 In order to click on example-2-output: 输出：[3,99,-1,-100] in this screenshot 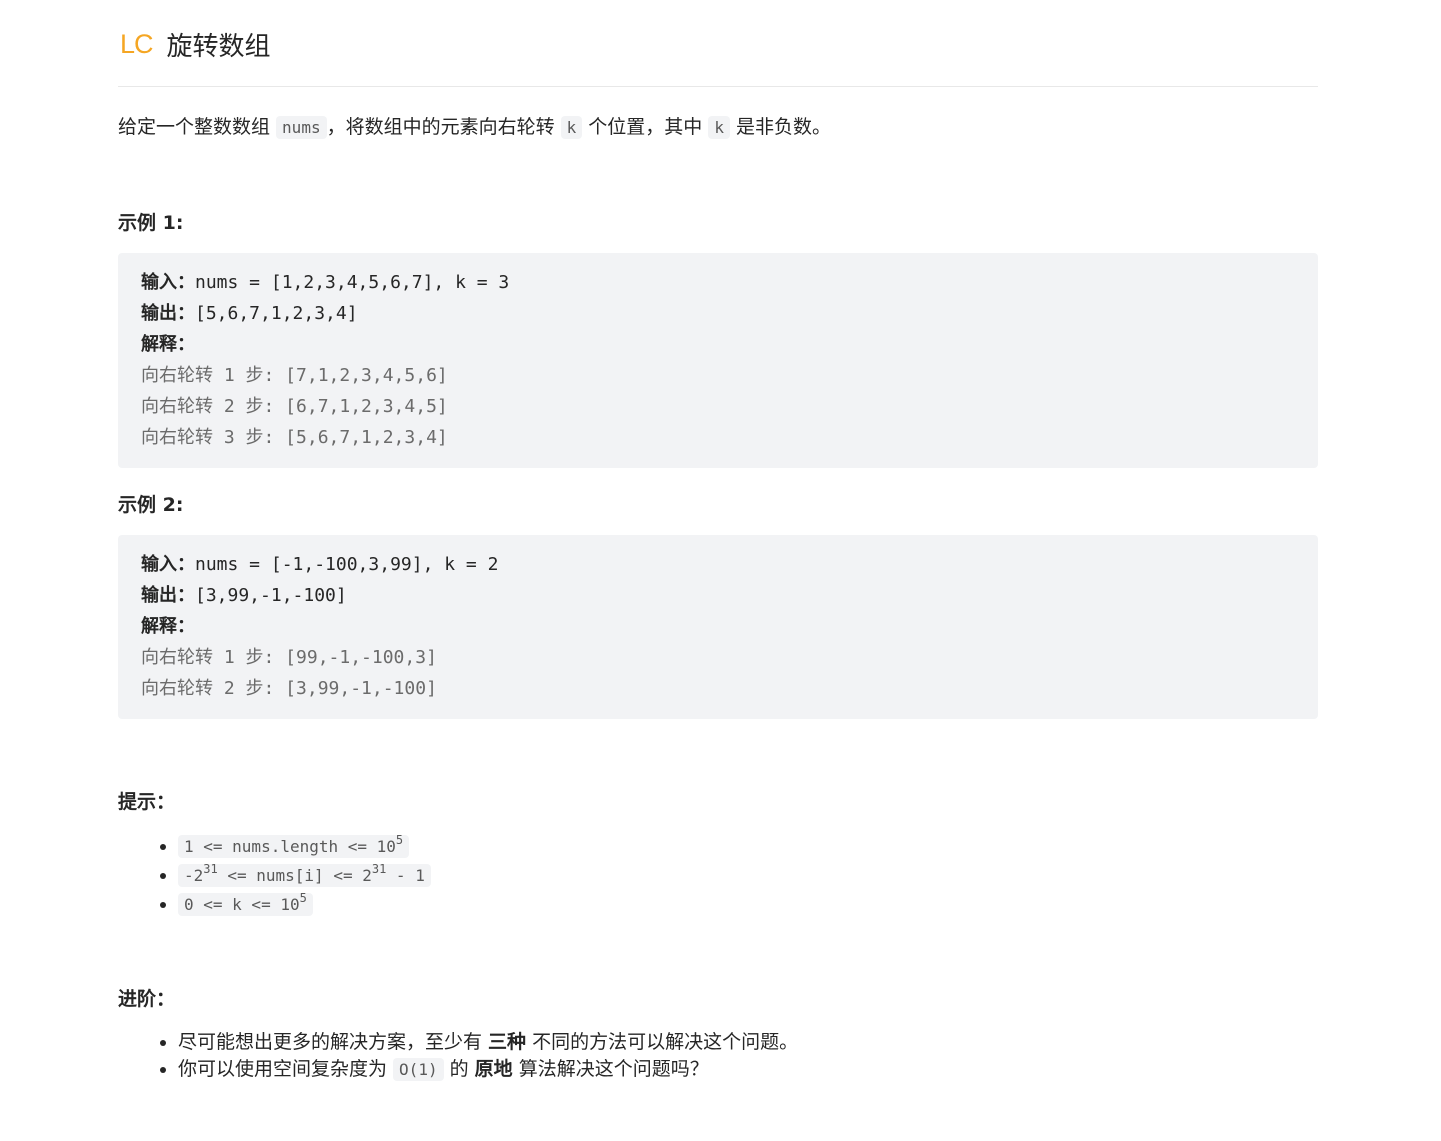, I will do `click(244, 595)`.